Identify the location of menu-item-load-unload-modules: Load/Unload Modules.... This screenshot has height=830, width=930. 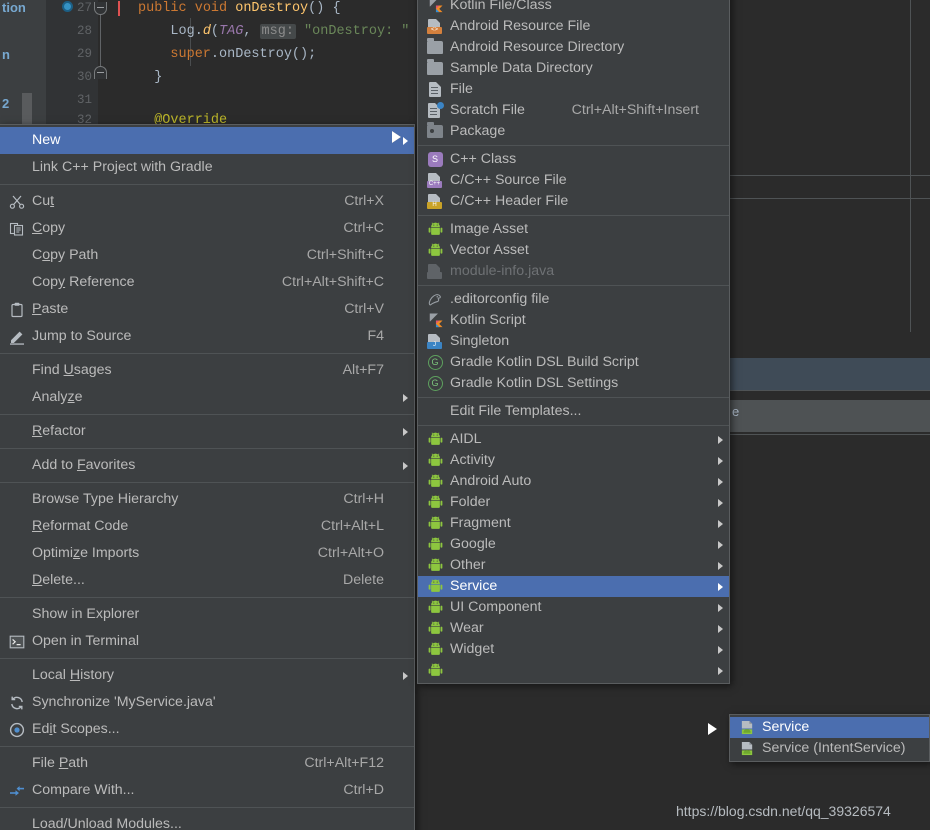
(207, 820).